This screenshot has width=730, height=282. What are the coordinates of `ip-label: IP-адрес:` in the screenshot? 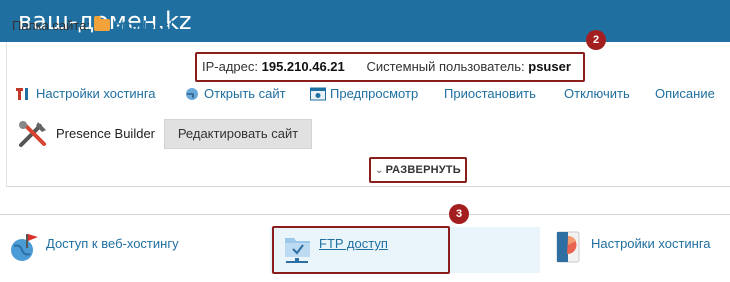 It's located at (230, 66).